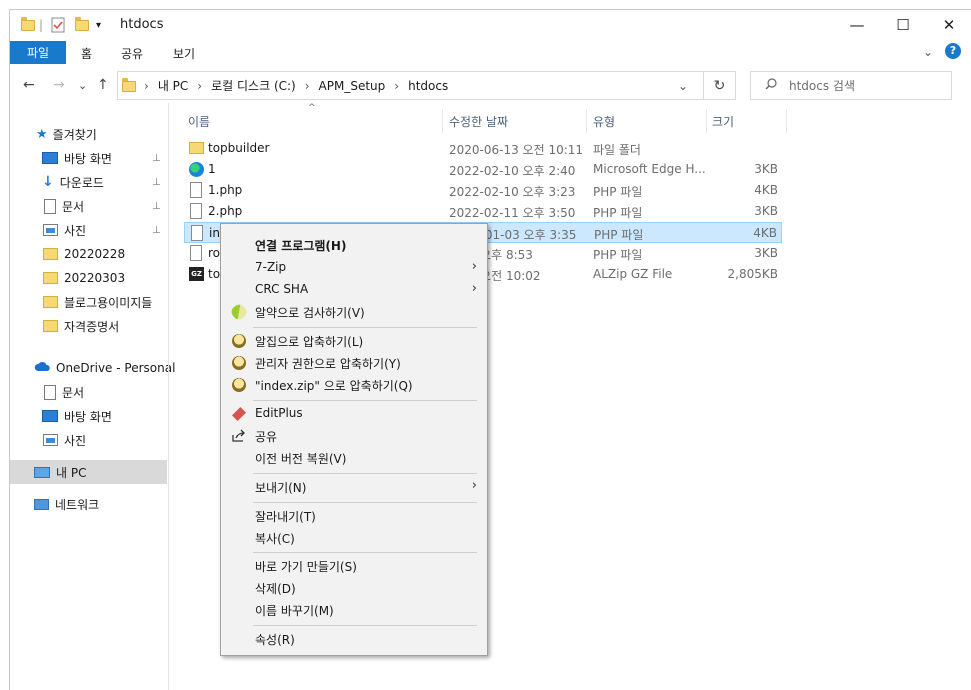 This screenshot has width=971, height=690. I want to click on forward-button: →, so click(59, 85).